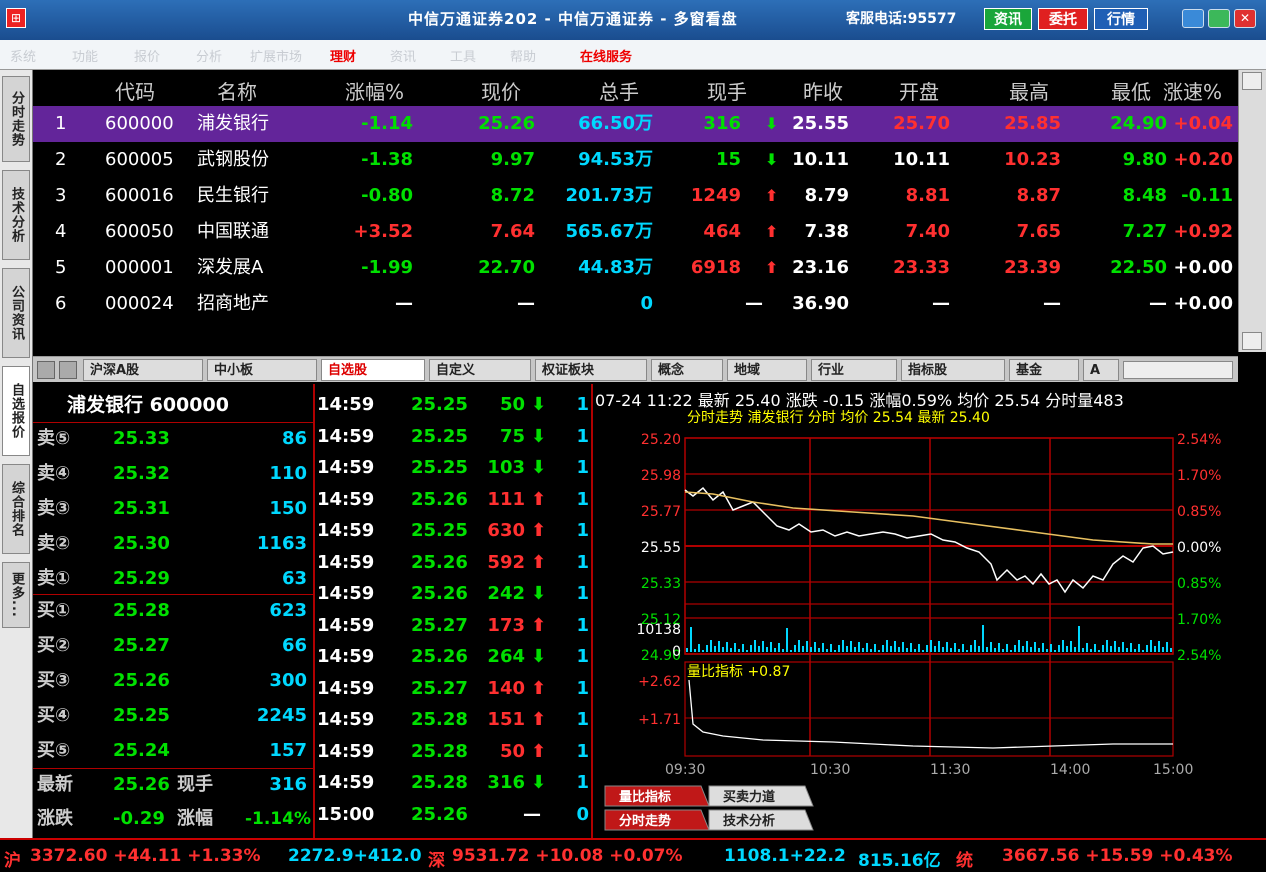 The height and width of the screenshot is (872, 1266). I want to click on quote-cell-chg: +3.52, so click(384, 232).